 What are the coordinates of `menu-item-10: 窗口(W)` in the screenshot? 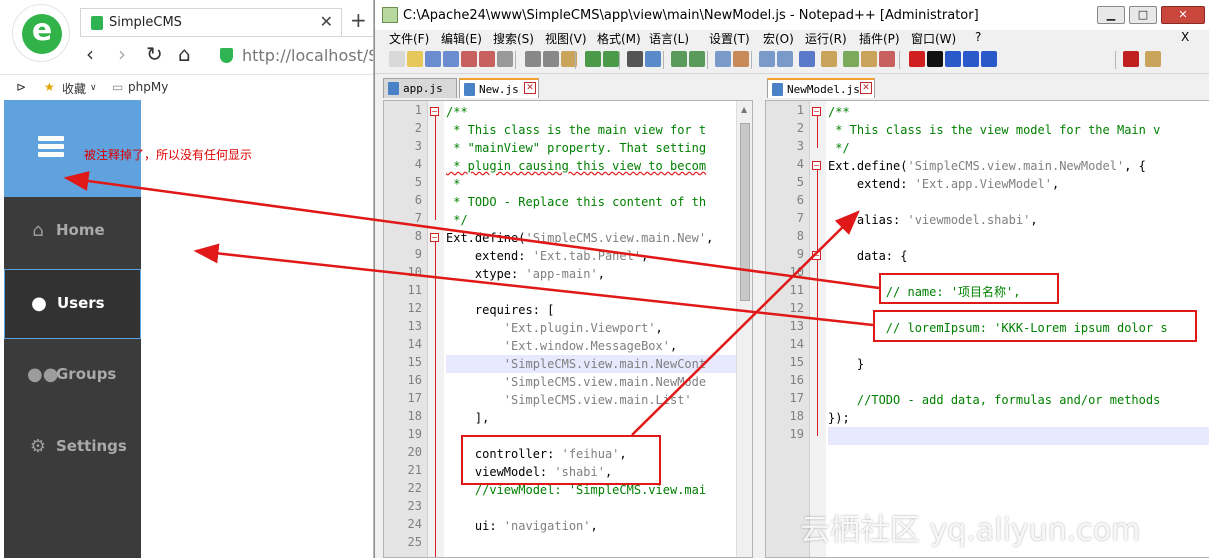 It's located at (933, 38).